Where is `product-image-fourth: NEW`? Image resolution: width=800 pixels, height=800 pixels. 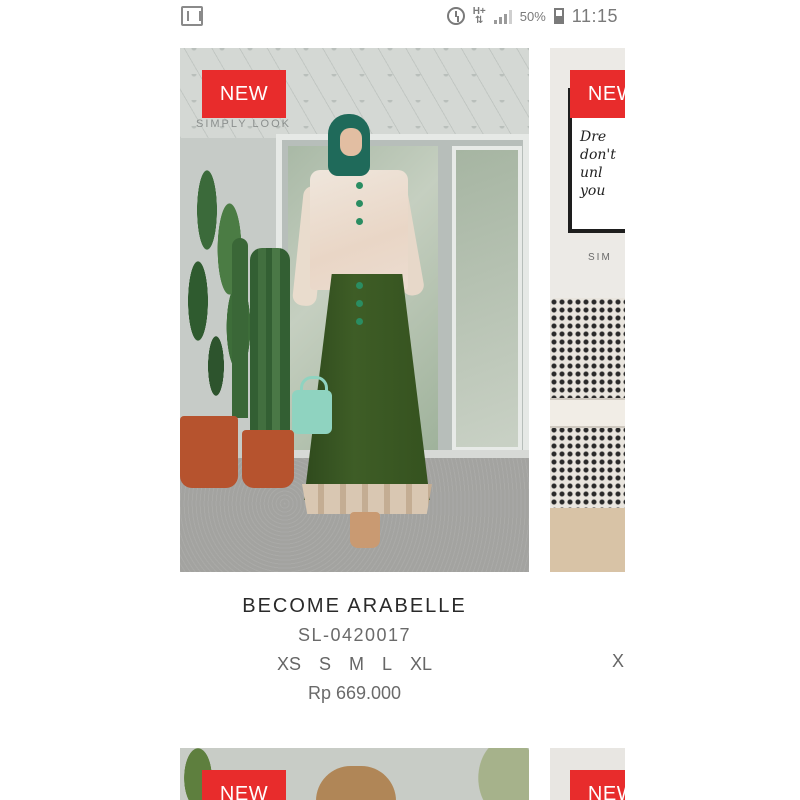 product-image-fourth: NEW is located at coordinates (587, 774).